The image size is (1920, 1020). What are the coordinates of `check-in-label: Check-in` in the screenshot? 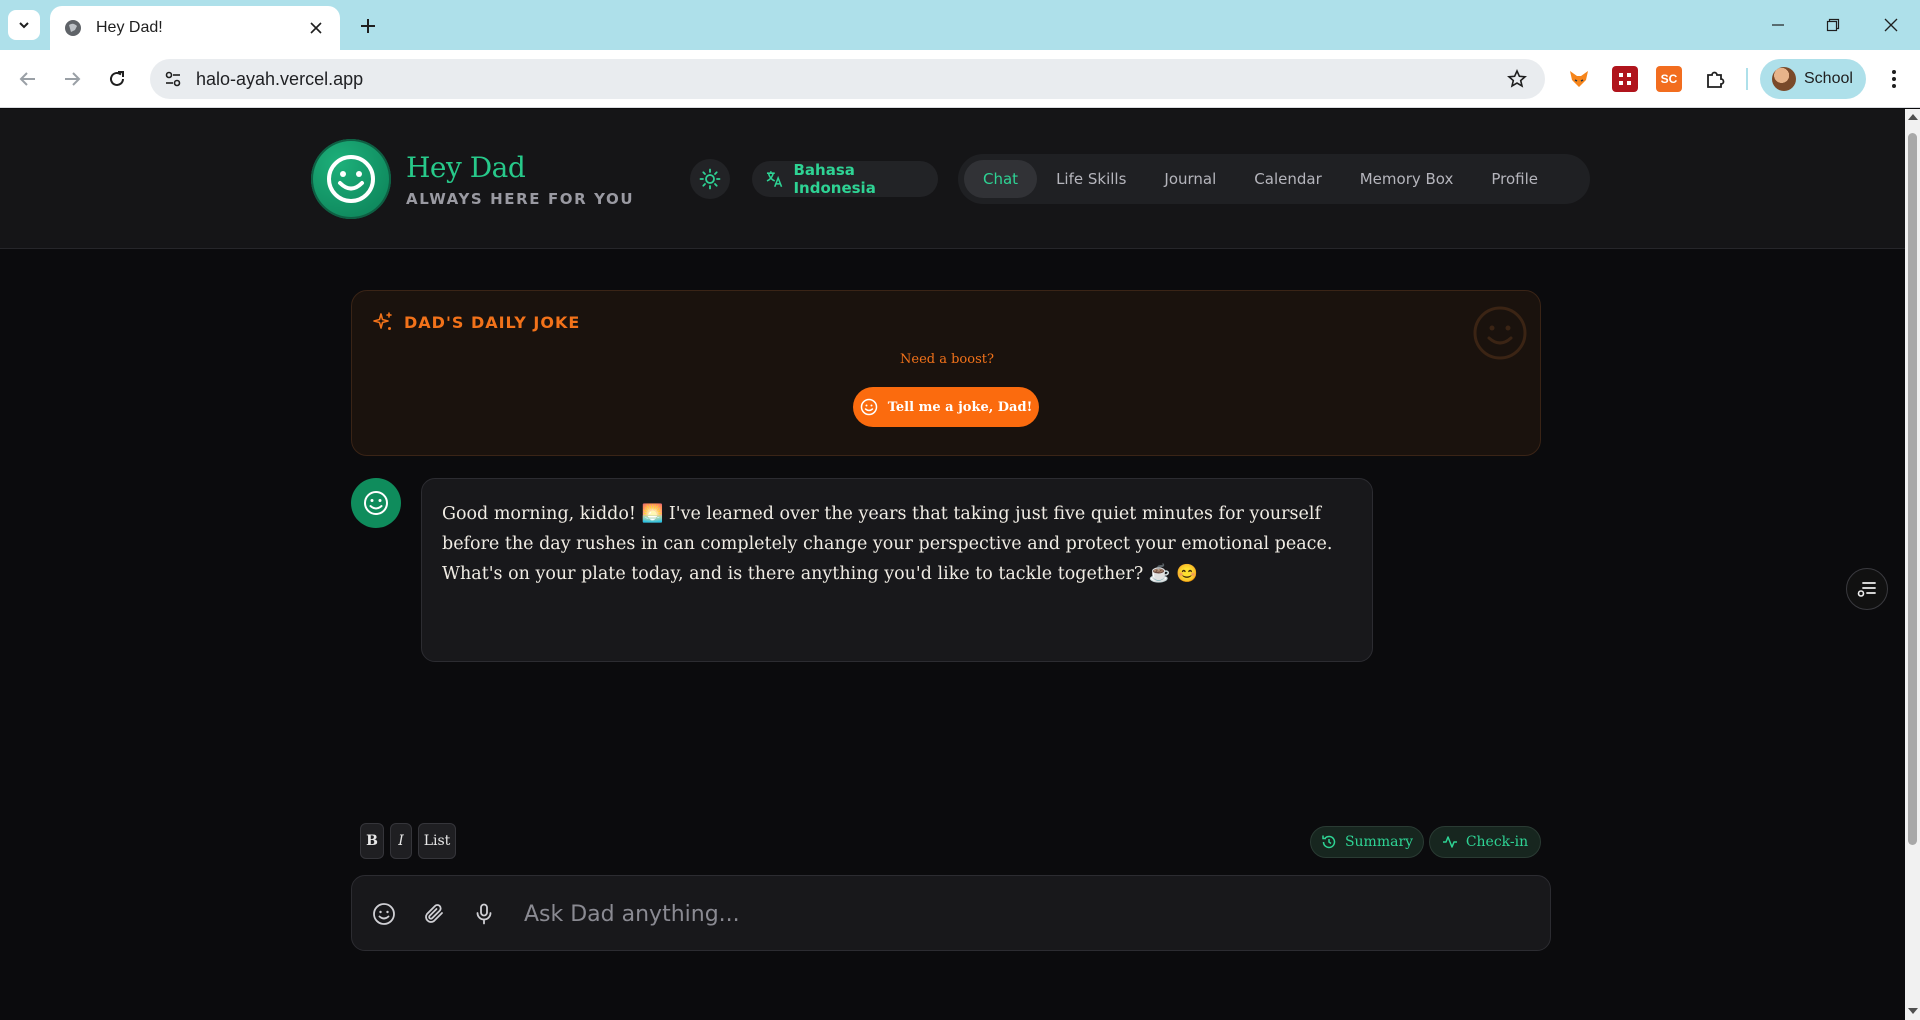 It's located at (1497, 842).